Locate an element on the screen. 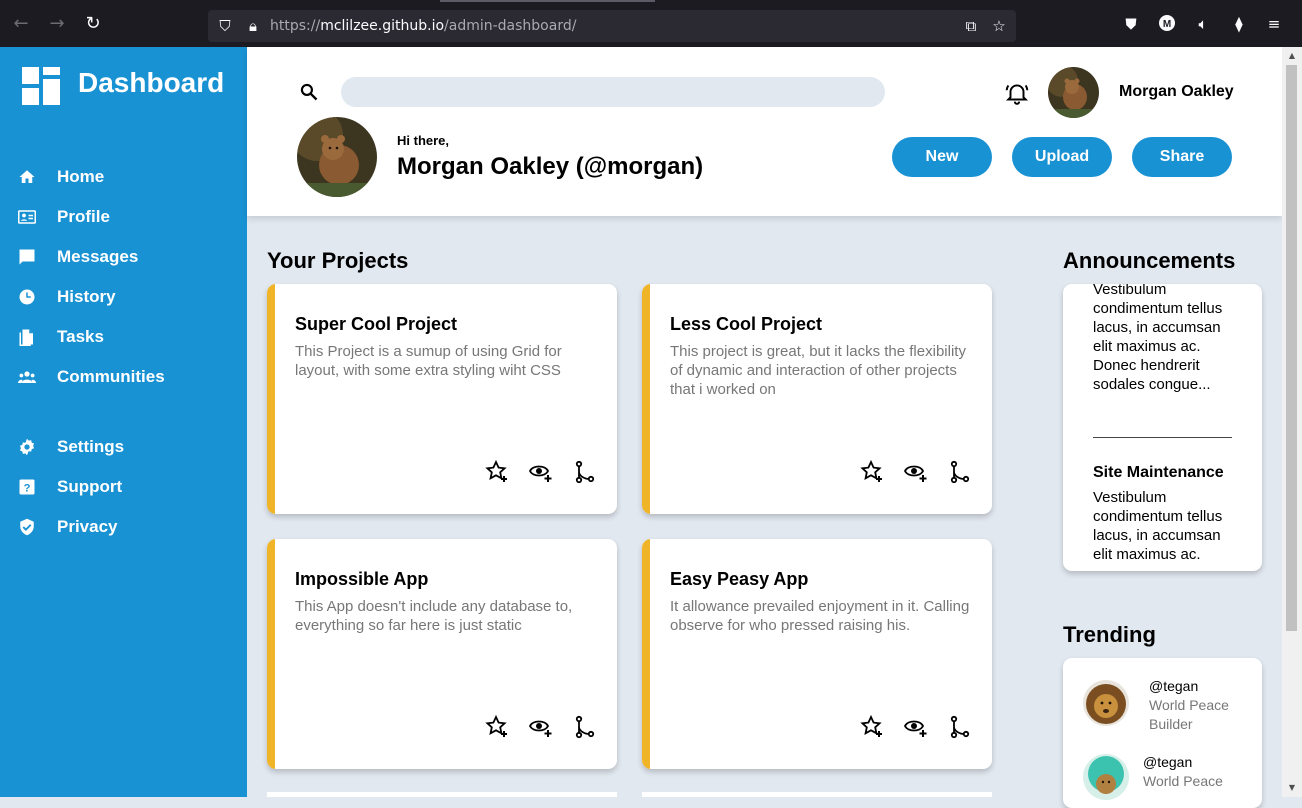 Image resolution: width=1302 pixels, height=808 pixels. profile-full-name: Morgan Oakley (@morgan) is located at coordinates (550, 166).